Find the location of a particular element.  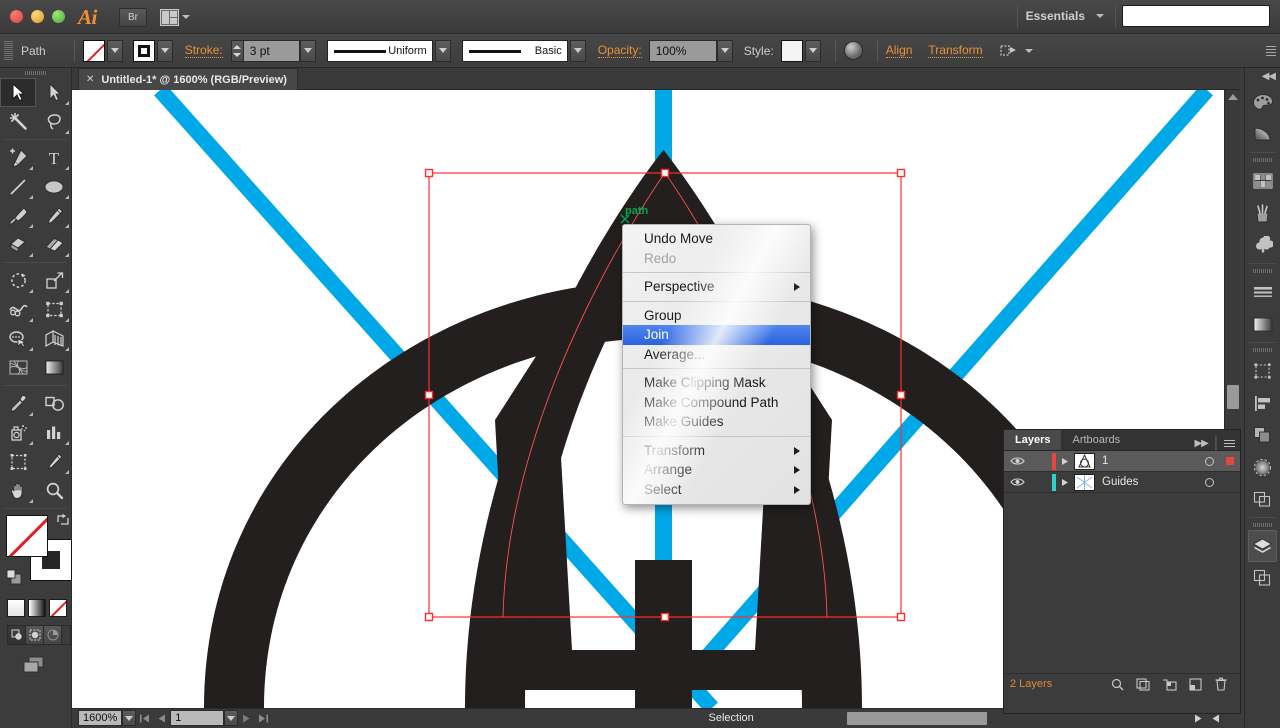

brushes-panel-icon is located at coordinates (1262, 213).